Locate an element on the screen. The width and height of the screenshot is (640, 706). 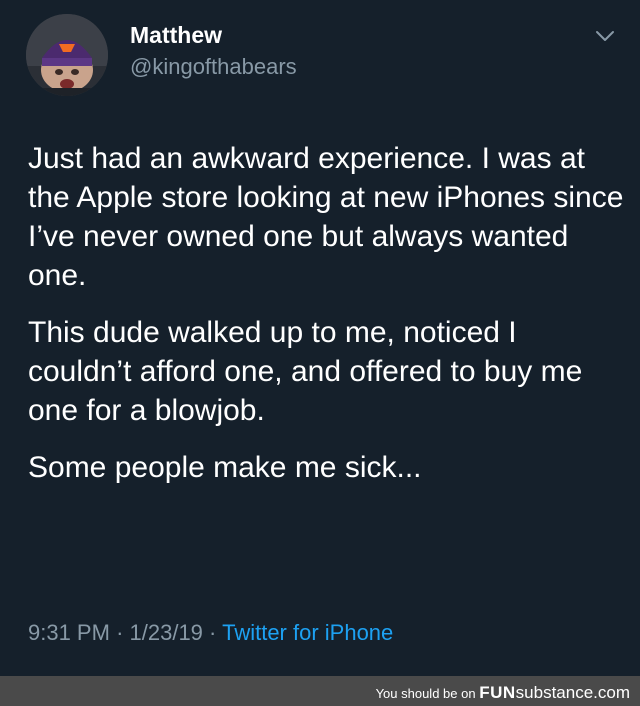
avatar-crying-fan is located at coordinates (67, 55).